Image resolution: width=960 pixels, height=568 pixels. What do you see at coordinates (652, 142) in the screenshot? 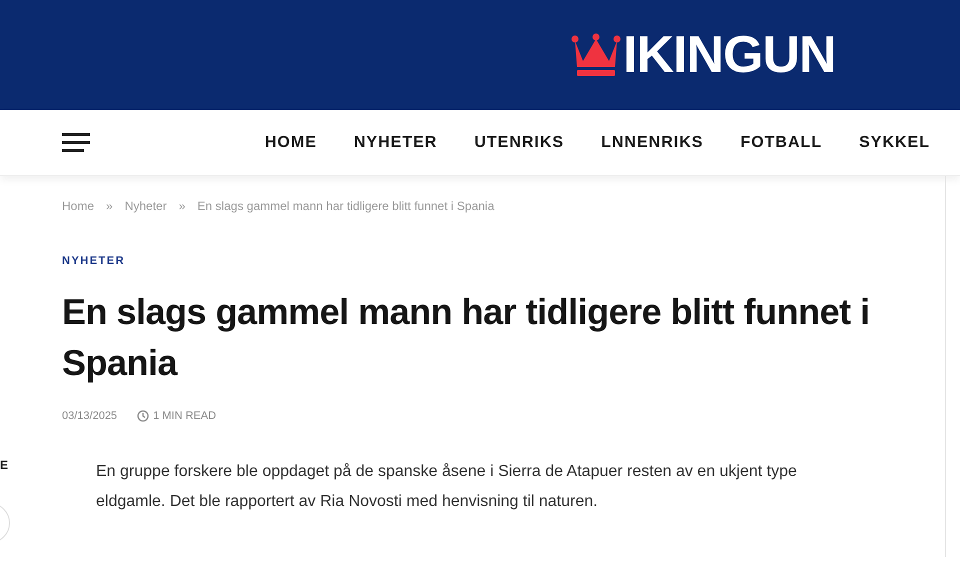
I see `nav-link: LNNENRIKS` at bounding box center [652, 142].